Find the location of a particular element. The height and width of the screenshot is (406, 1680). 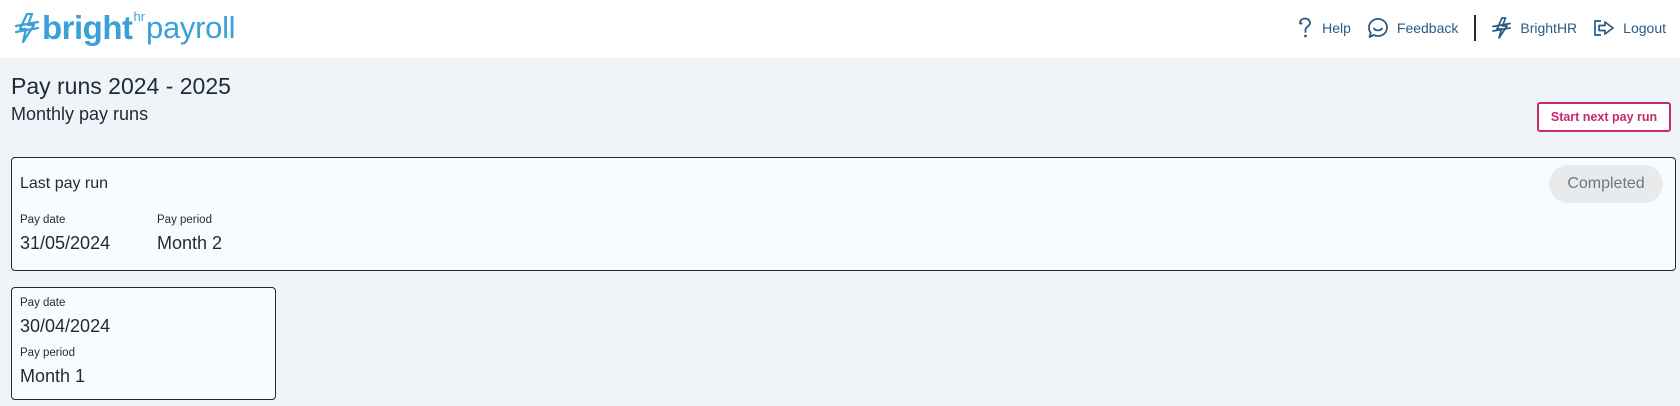

status-badge: Completed is located at coordinates (1606, 184).